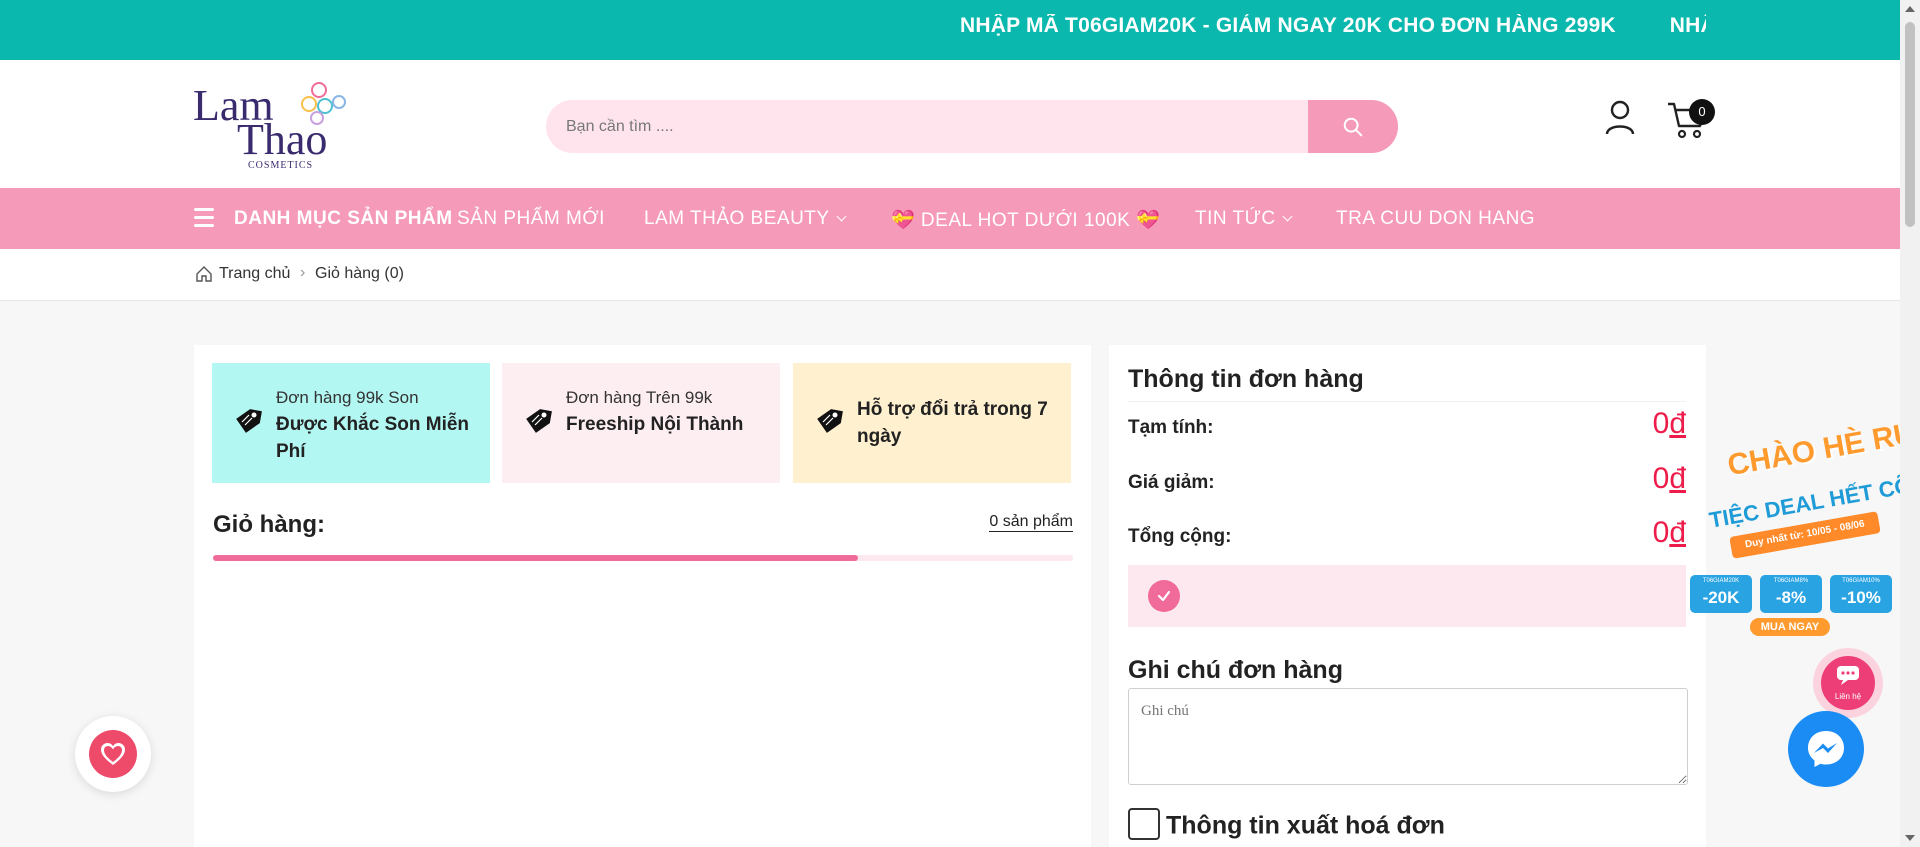 The image size is (1920, 847). What do you see at coordinates (1246, 379) in the screenshot?
I see `order-summary-title: Thông tin đơn hàng` at bounding box center [1246, 379].